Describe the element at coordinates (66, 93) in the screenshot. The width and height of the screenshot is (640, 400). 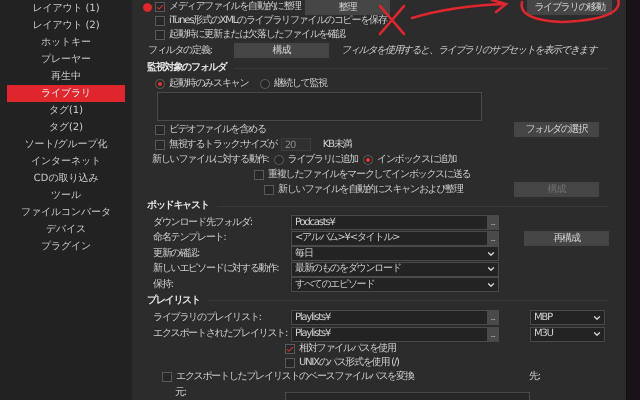
I see `sidebar-item: ライブラリ` at that location.